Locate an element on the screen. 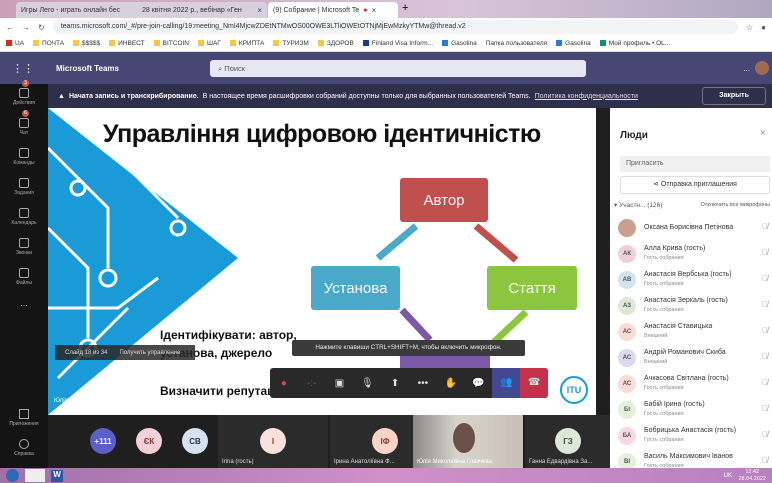 Image resolution: width=772 pixels, height=483 pixels. help-icon is located at coordinates (24, 444).